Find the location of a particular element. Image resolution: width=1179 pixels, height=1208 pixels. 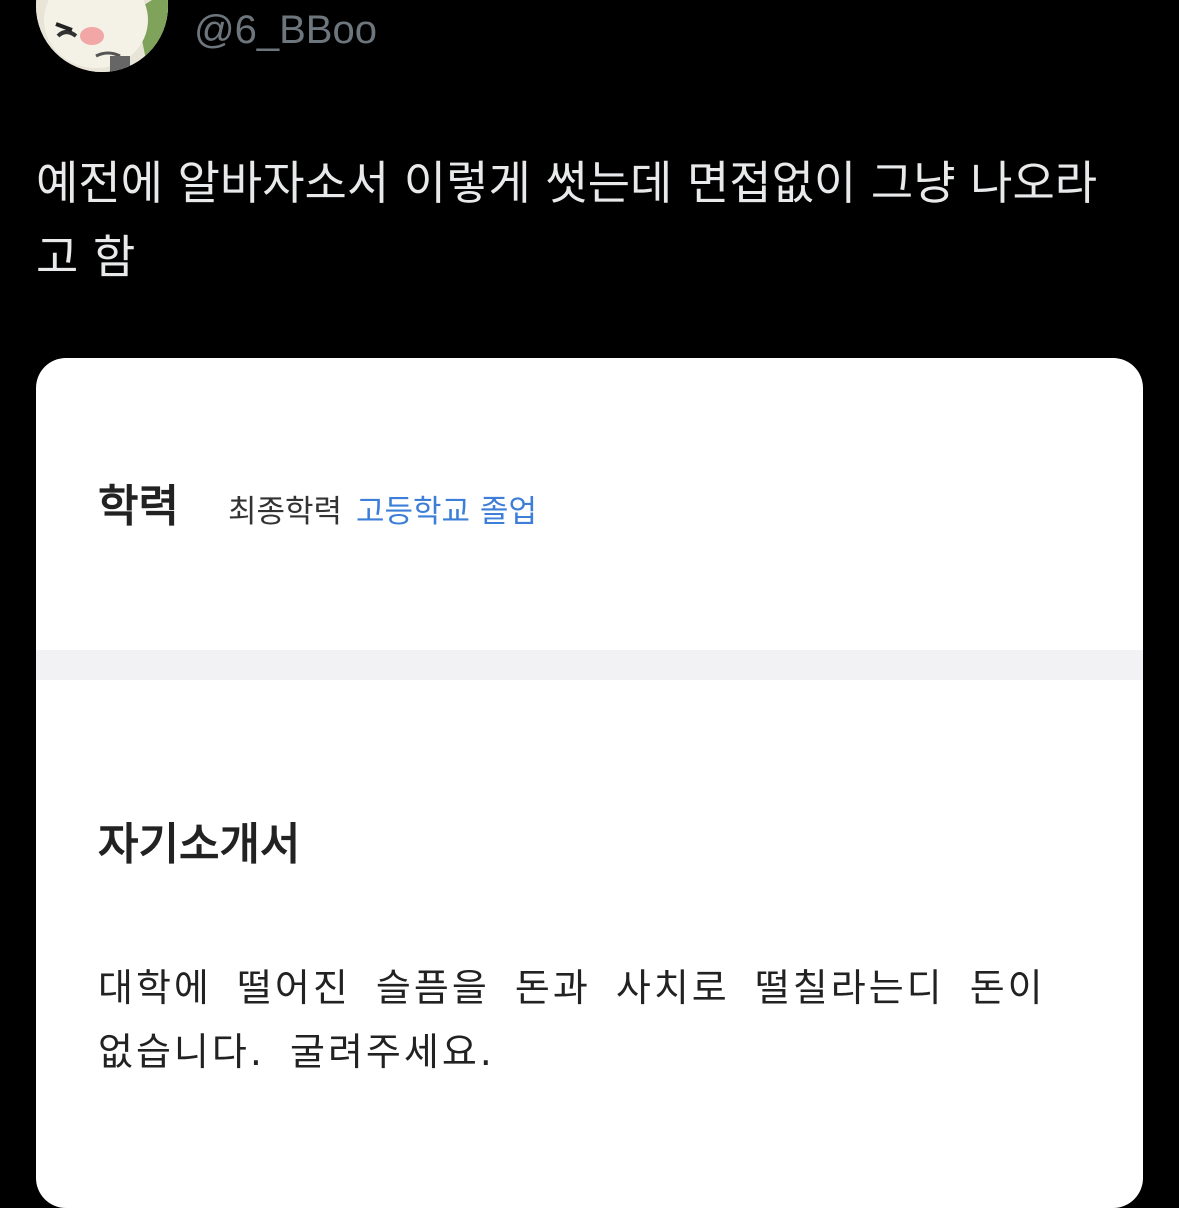

intro-heading: 자기소개서 is located at coordinates (199, 844).